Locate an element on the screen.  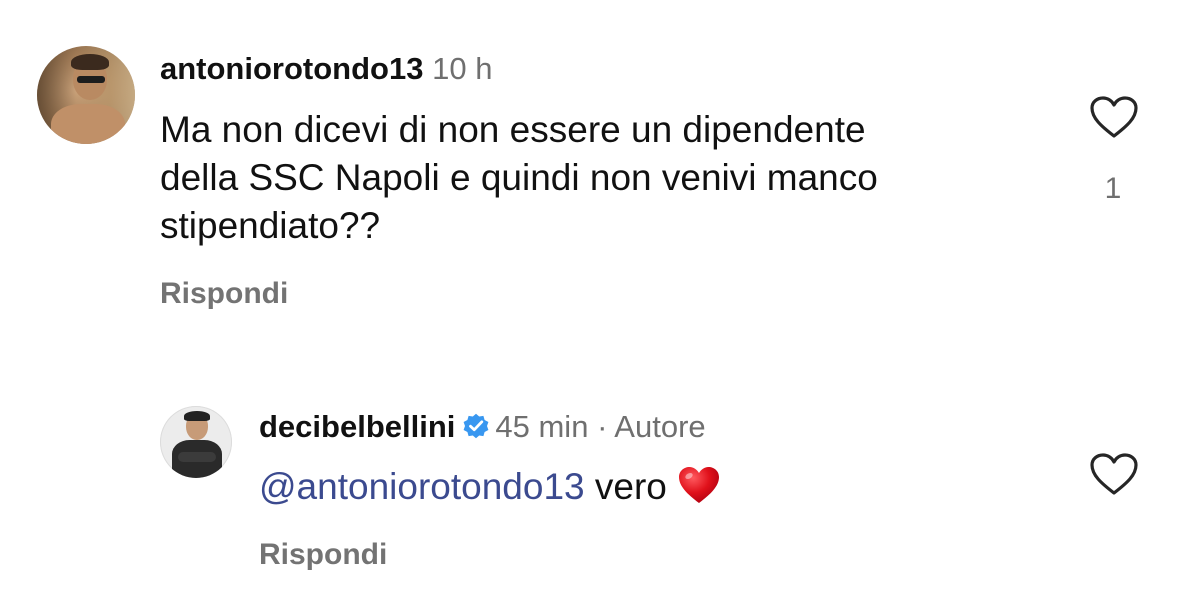
timestamp: 10 h is located at coordinates (462, 68).